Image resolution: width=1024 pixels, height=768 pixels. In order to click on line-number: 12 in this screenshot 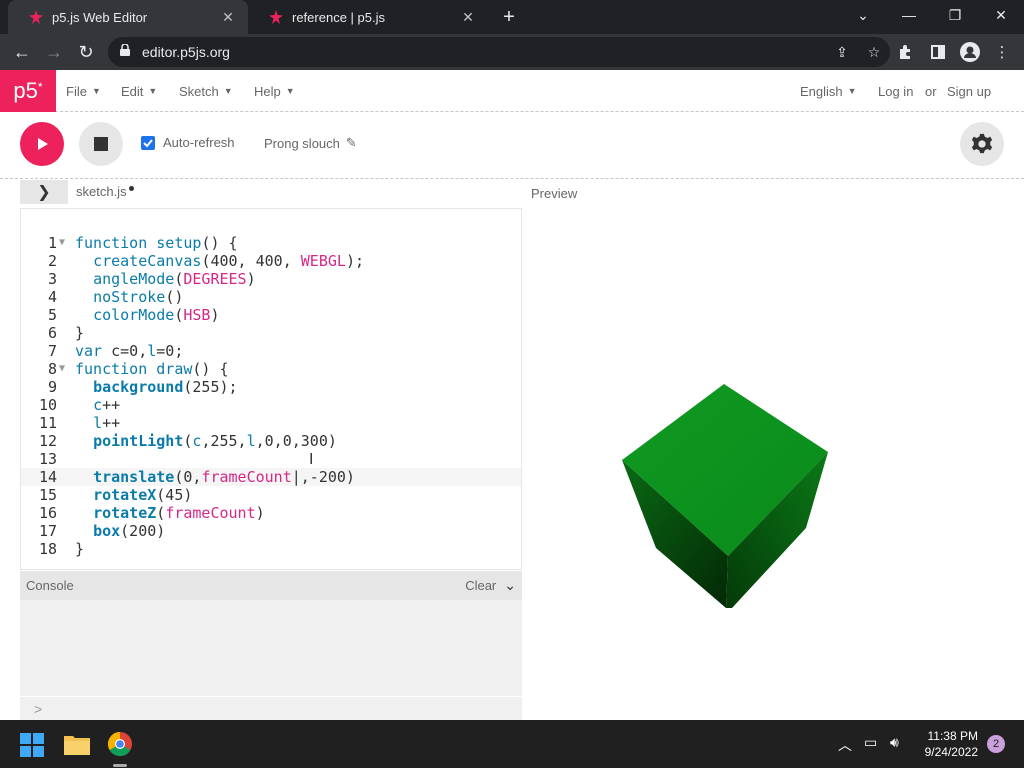, I will do `click(47, 441)`.